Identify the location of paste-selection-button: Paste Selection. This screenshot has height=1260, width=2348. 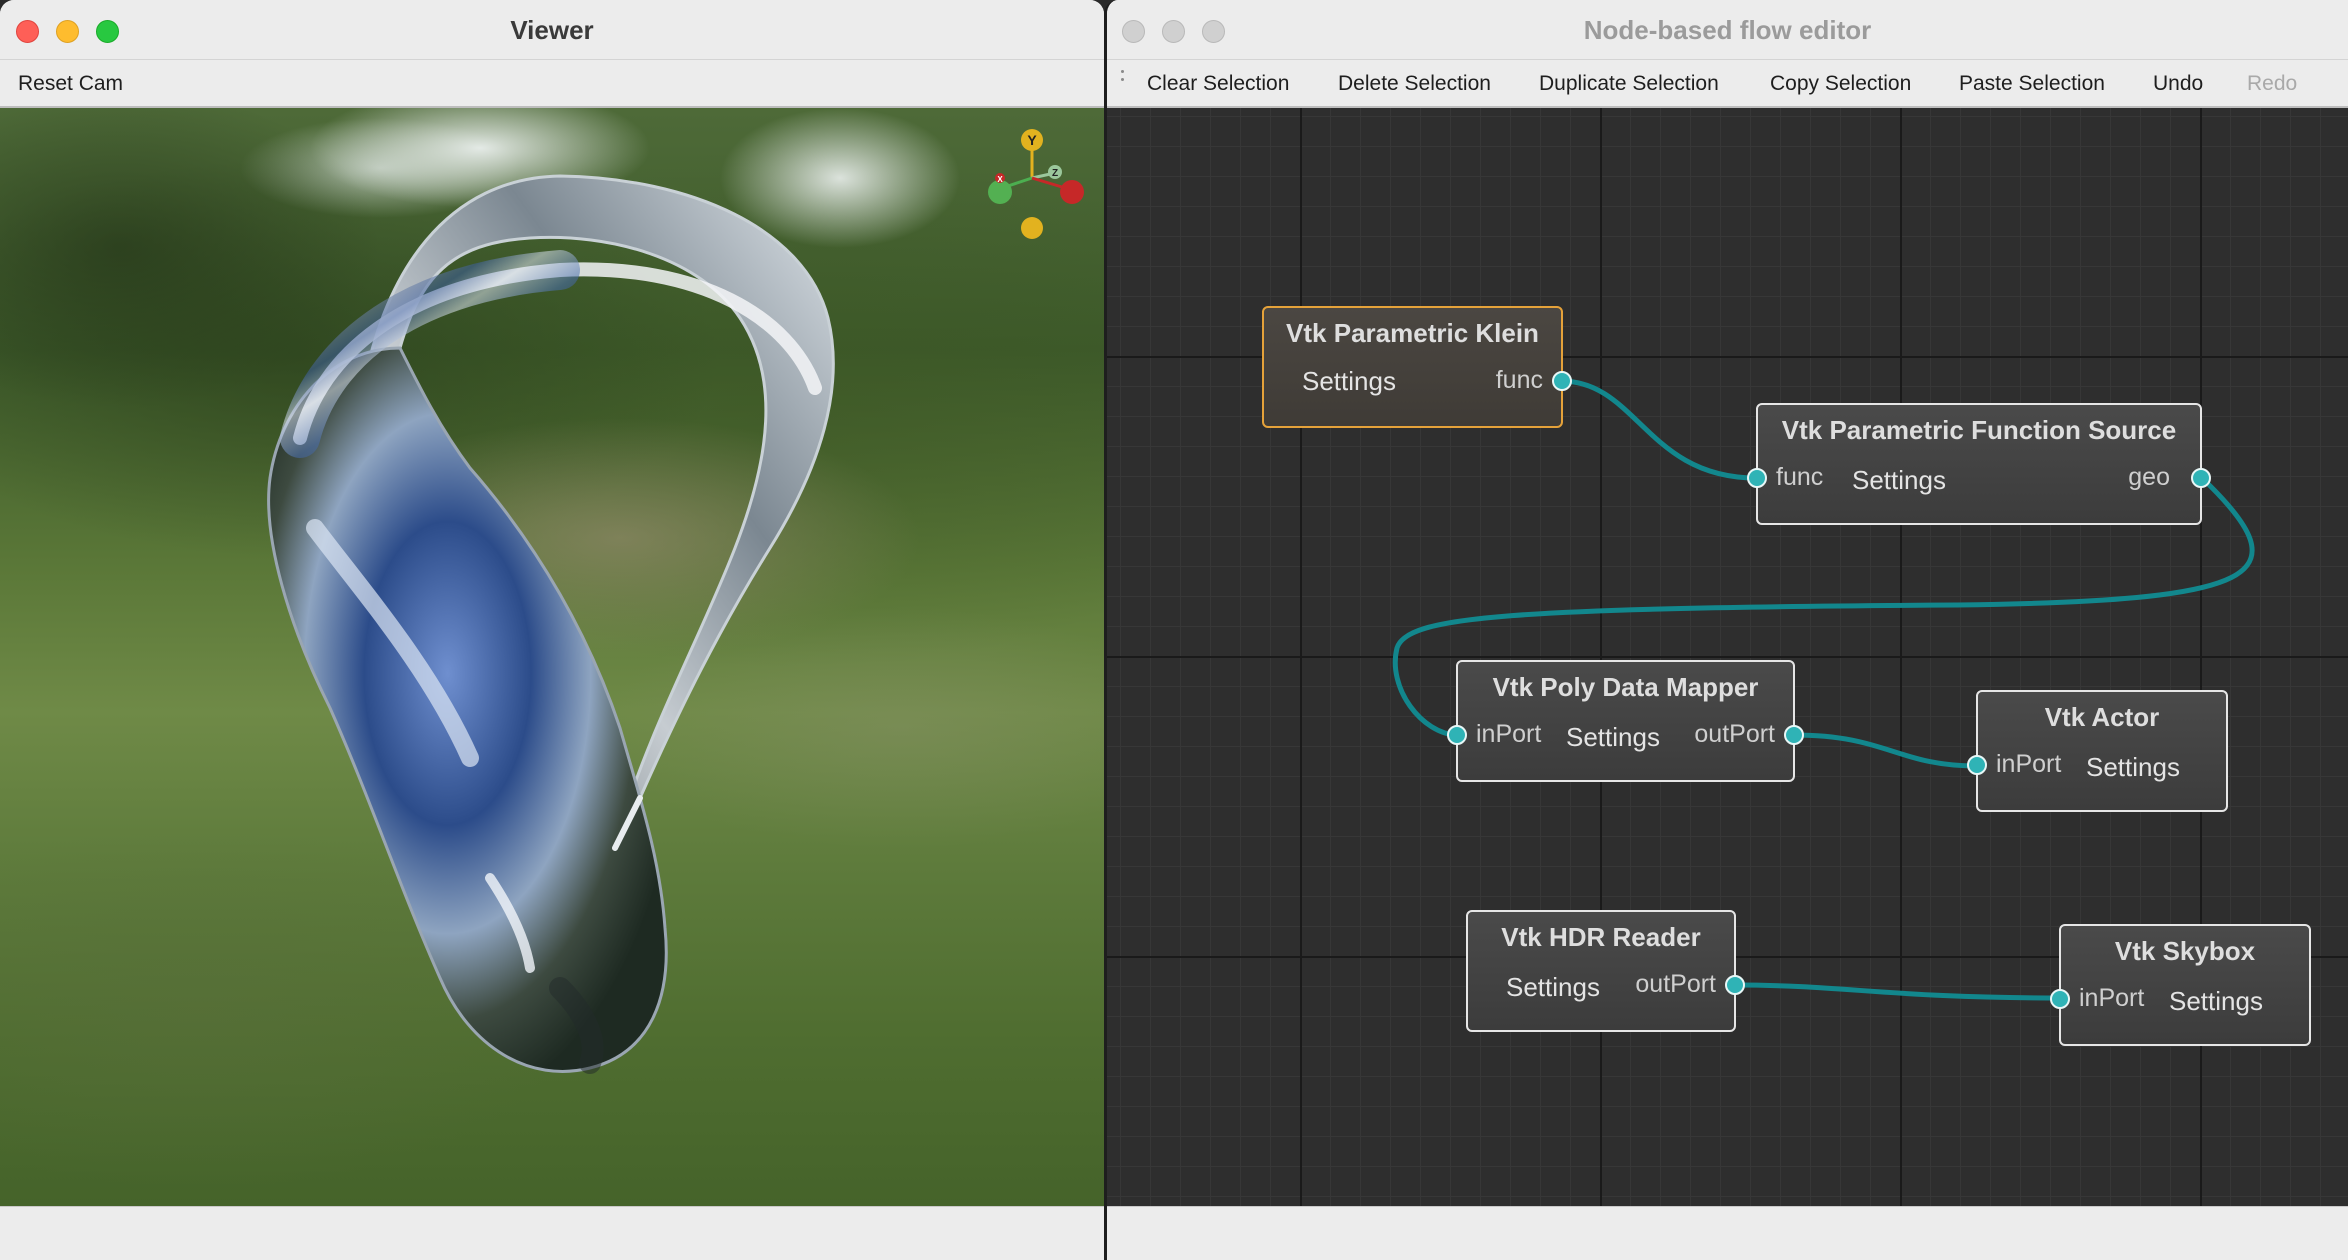
(2032, 84).